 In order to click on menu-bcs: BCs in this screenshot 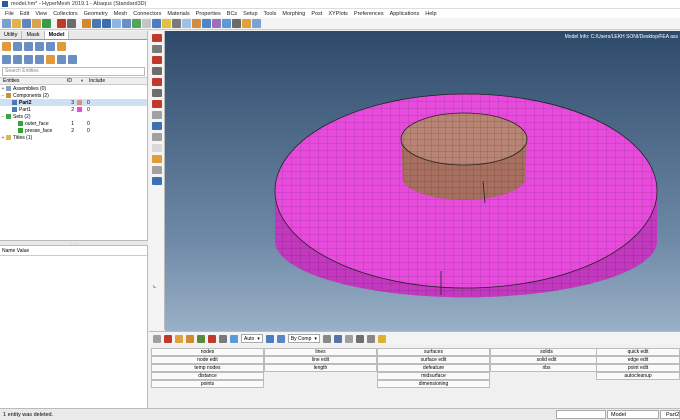, I will do `click(232, 14)`.